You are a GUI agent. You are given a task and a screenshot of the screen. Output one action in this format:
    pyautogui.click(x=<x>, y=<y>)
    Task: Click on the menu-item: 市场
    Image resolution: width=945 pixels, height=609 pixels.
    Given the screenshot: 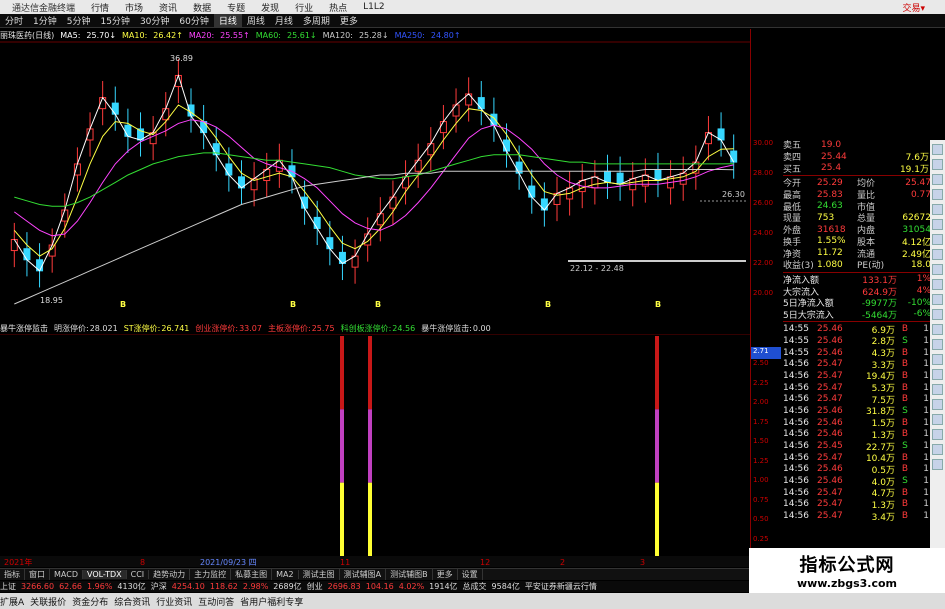 What is the action you would take?
    pyautogui.click(x=134, y=7)
    